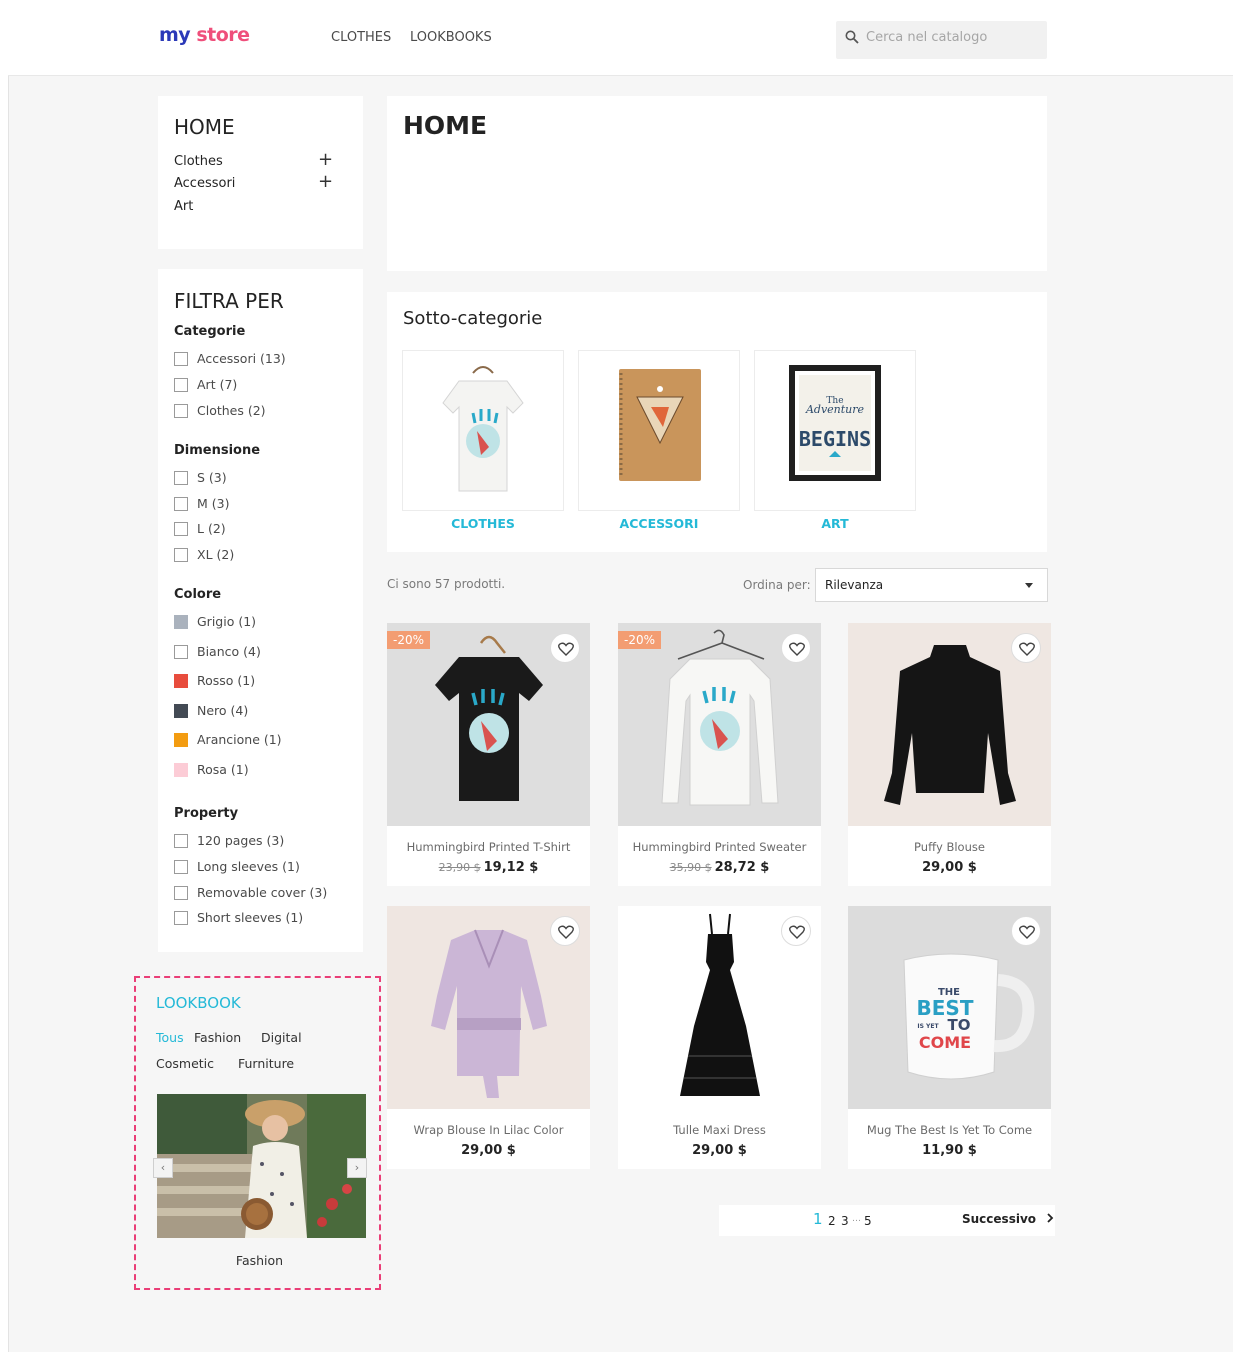  I want to click on filter-option: Removable cover (3), so click(250, 892).